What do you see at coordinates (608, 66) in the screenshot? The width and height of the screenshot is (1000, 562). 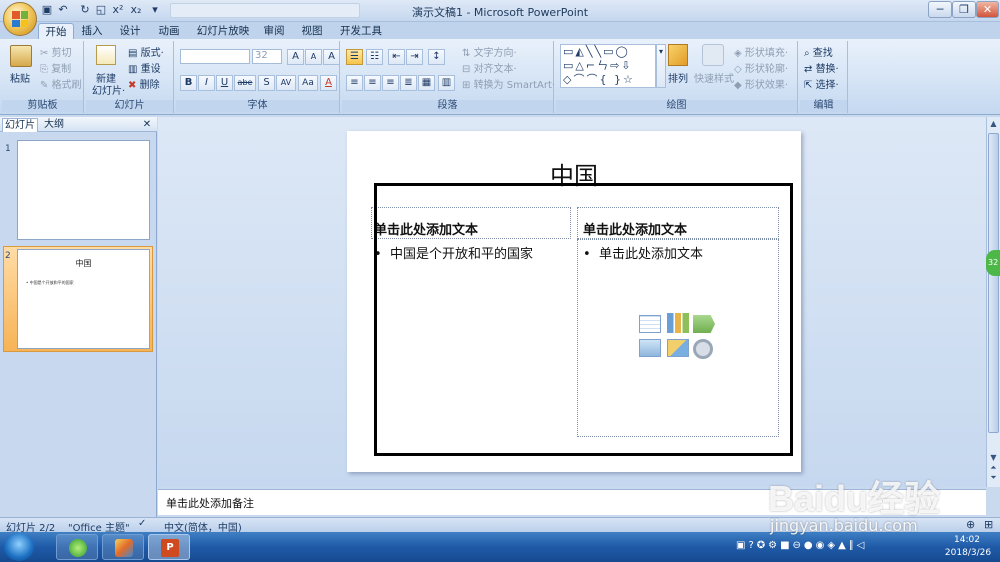 I see `shapes-gallery: ▭◭╲╲▭◯ ▭△⌐ㄣ⇨⇩ ◇⌒⌒{ }☆` at bounding box center [608, 66].